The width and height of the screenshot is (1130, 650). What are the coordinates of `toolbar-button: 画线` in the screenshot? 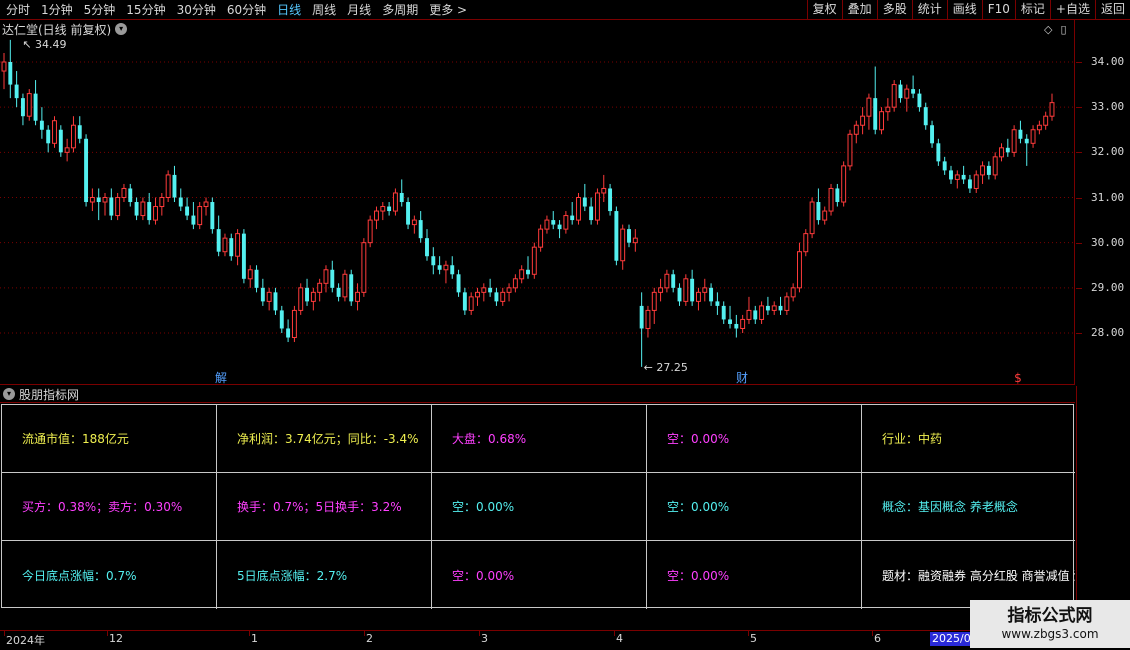 It's located at (964, 10).